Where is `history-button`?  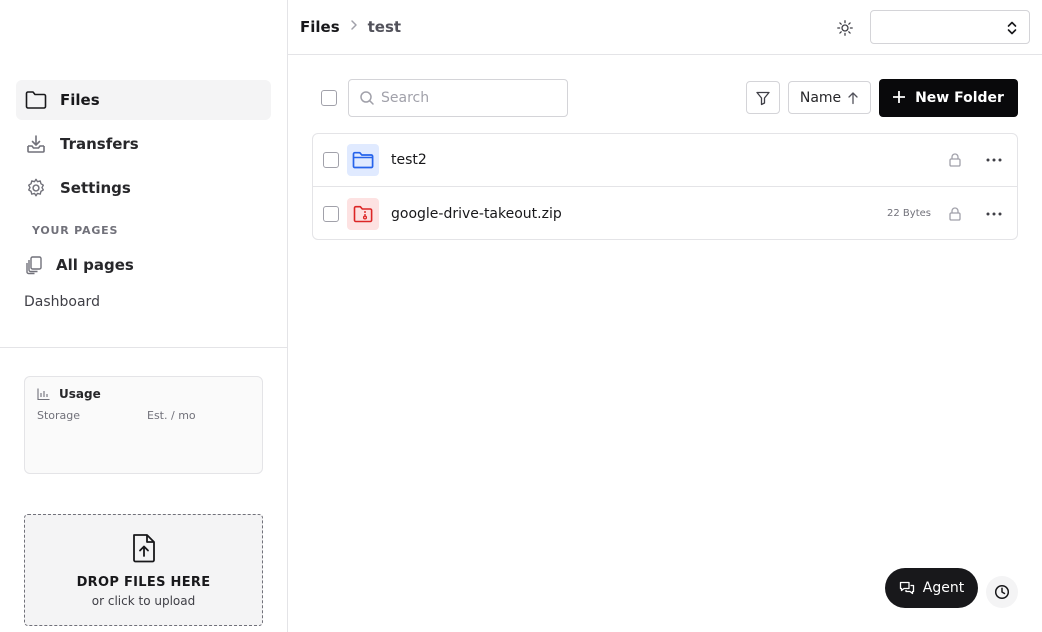
history-button is located at coordinates (1002, 592).